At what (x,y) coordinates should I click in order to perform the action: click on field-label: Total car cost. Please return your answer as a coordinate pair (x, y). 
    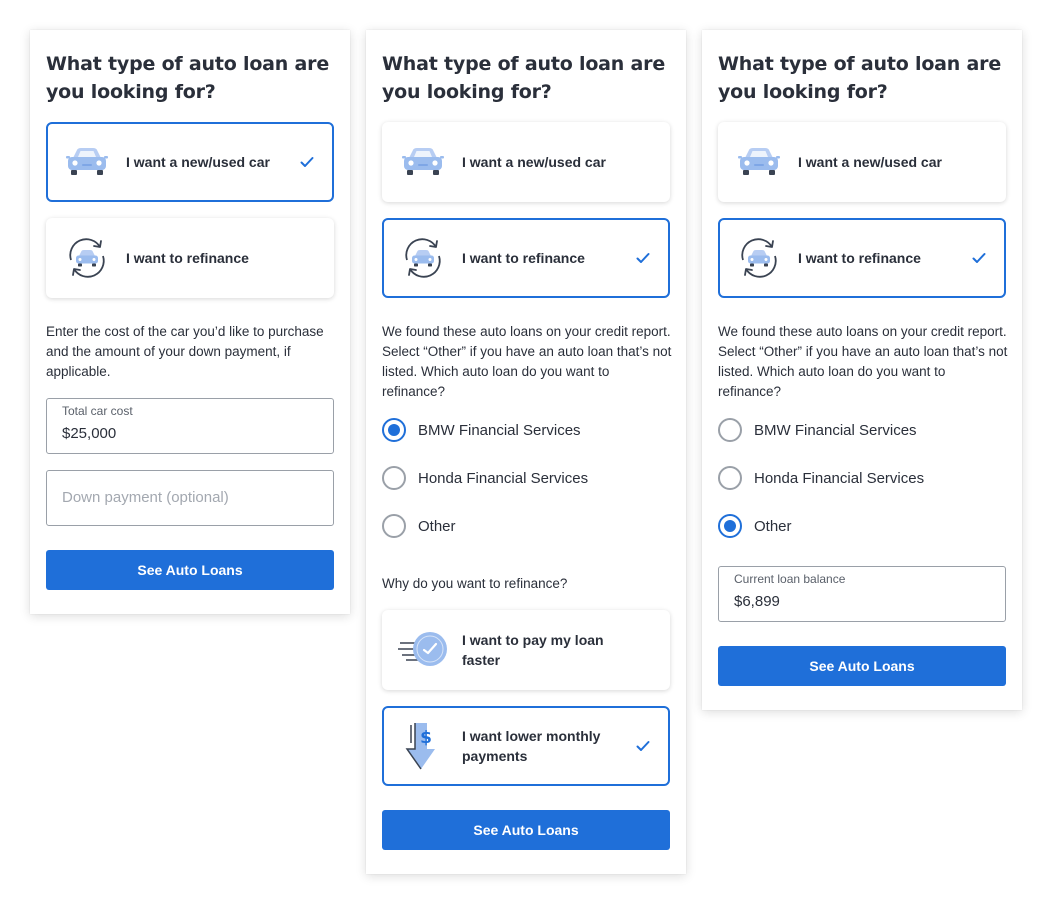
    Looking at the image, I should click on (97, 411).